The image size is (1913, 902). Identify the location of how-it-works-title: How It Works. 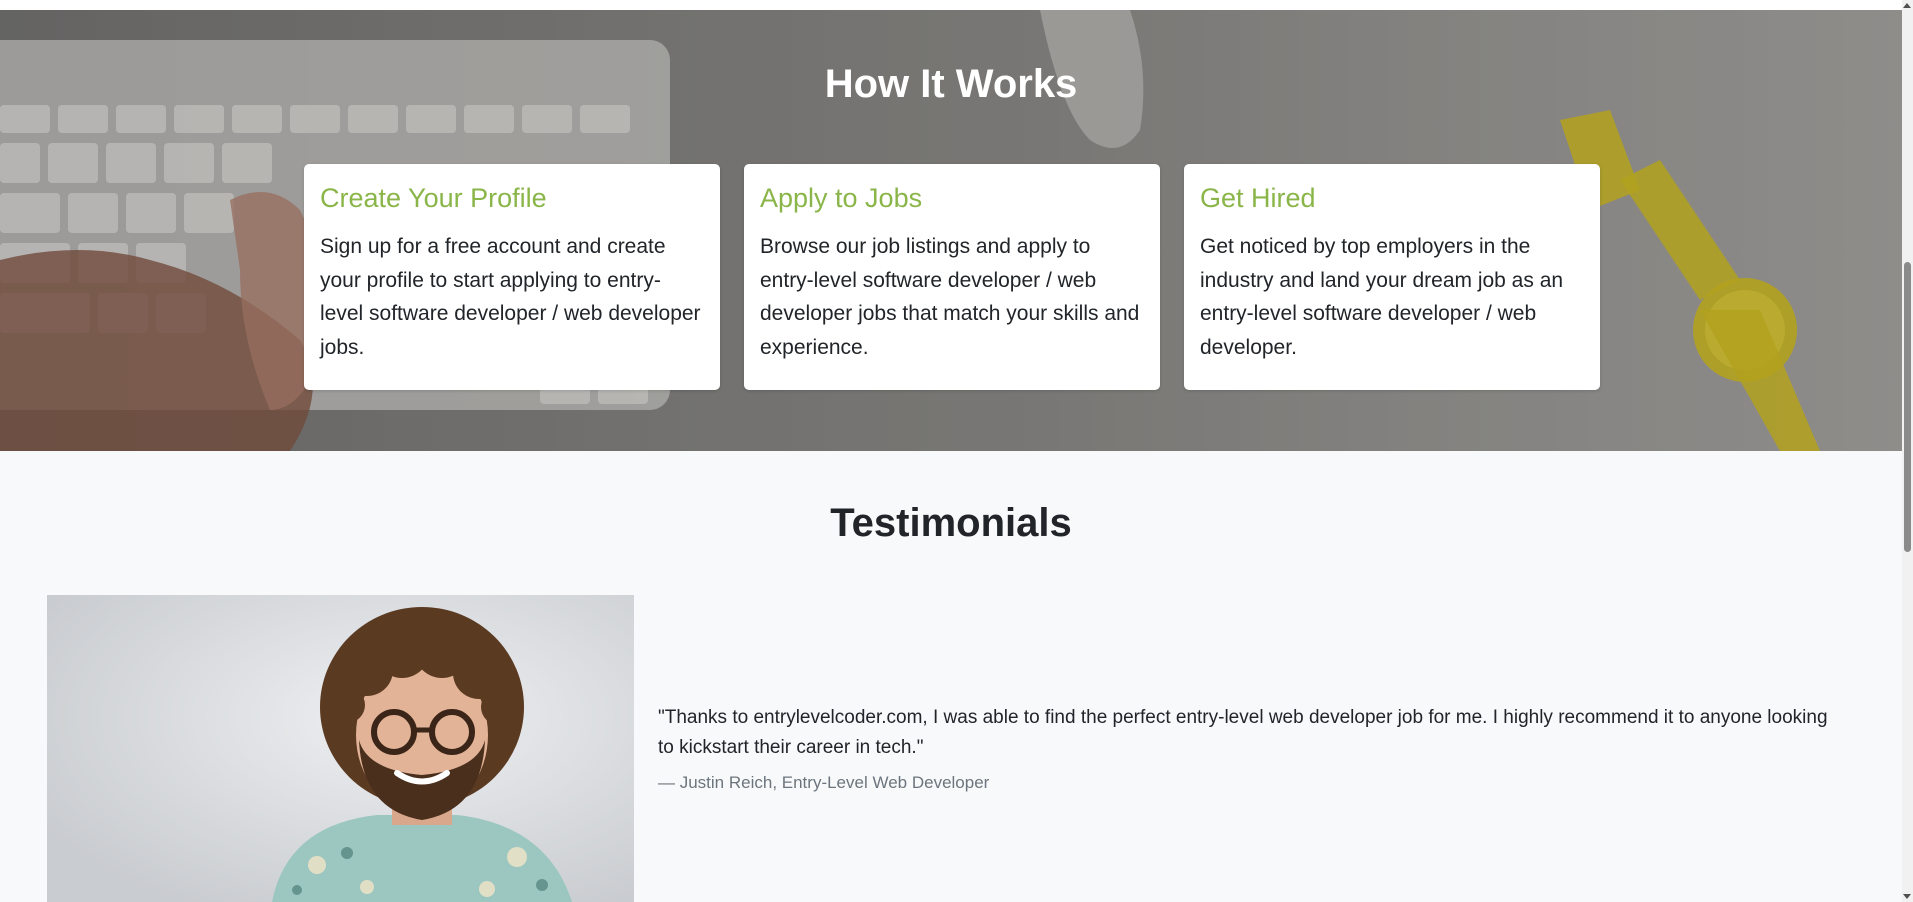
(951, 84).